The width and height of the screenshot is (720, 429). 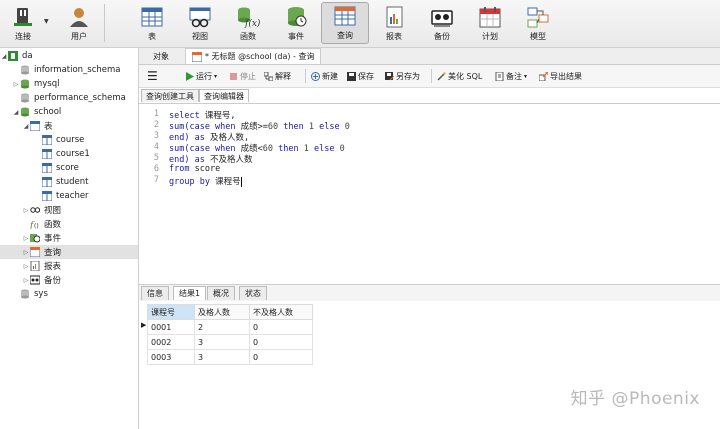 What do you see at coordinates (253, 56) in the screenshot?
I see `tab-query: * 无标题 @school (da) - 查询` at bounding box center [253, 56].